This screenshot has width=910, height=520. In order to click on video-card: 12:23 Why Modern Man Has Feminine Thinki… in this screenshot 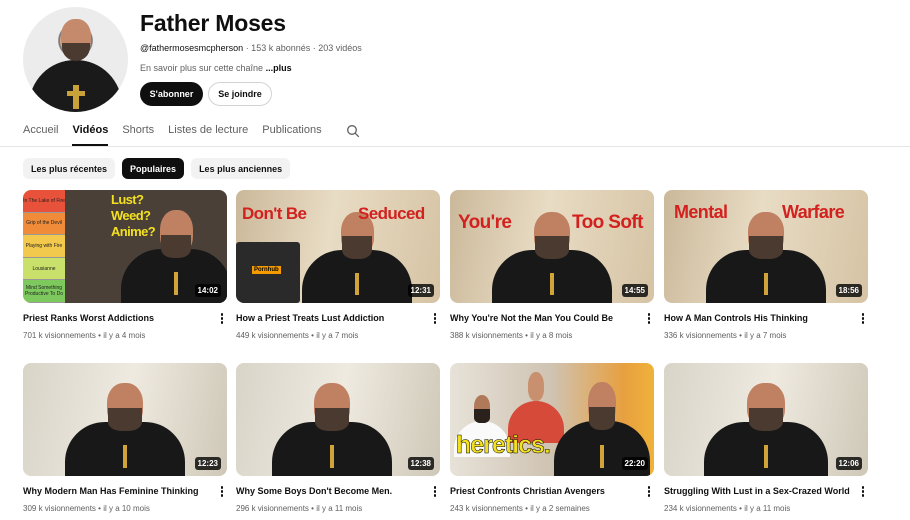, I will do `click(125, 438)`.